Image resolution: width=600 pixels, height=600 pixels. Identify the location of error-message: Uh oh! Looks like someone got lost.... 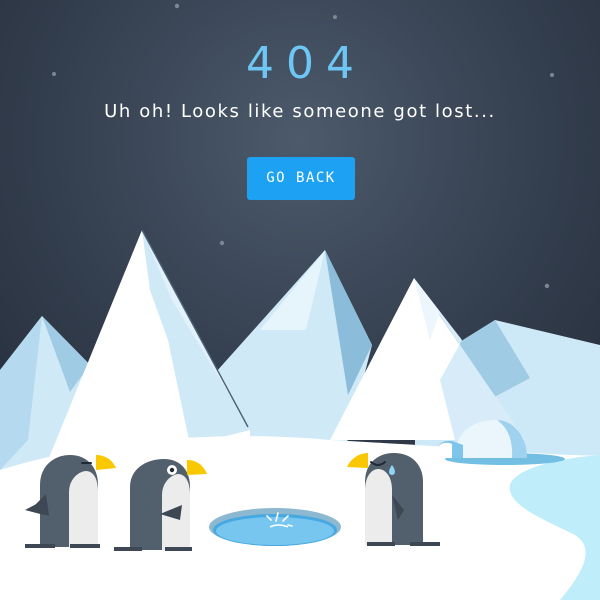
(300, 111).